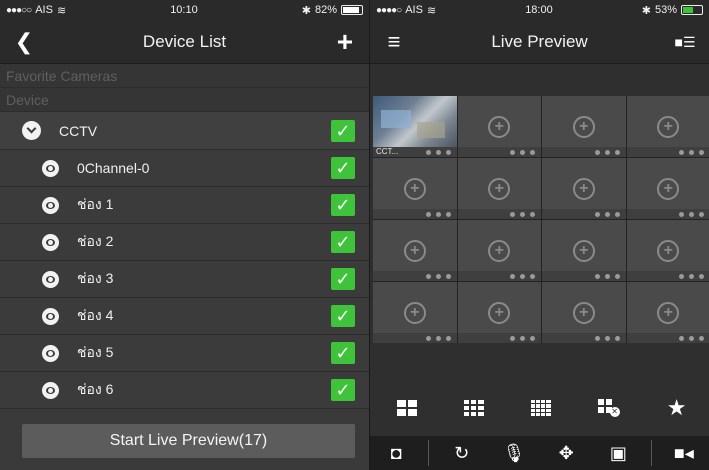  I want to click on channel-label: ช่อง 1, so click(95, 204).